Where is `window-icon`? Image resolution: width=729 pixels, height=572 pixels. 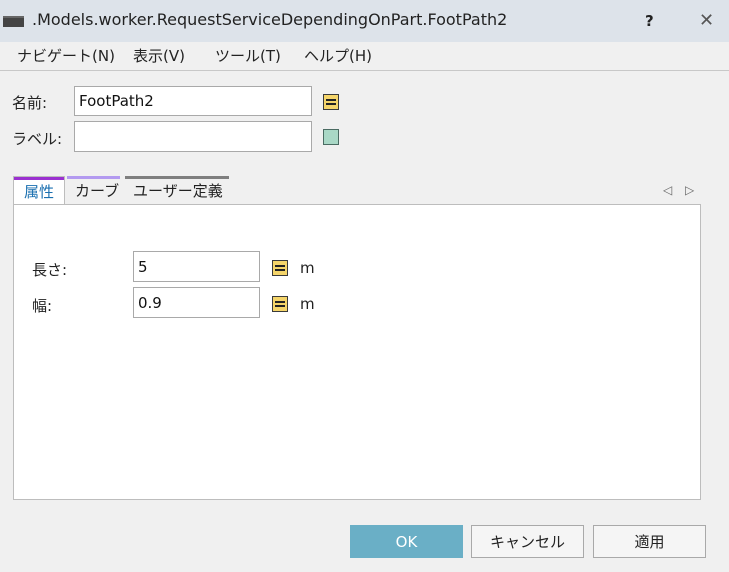 window-icon is located at coordinates (13, 21).